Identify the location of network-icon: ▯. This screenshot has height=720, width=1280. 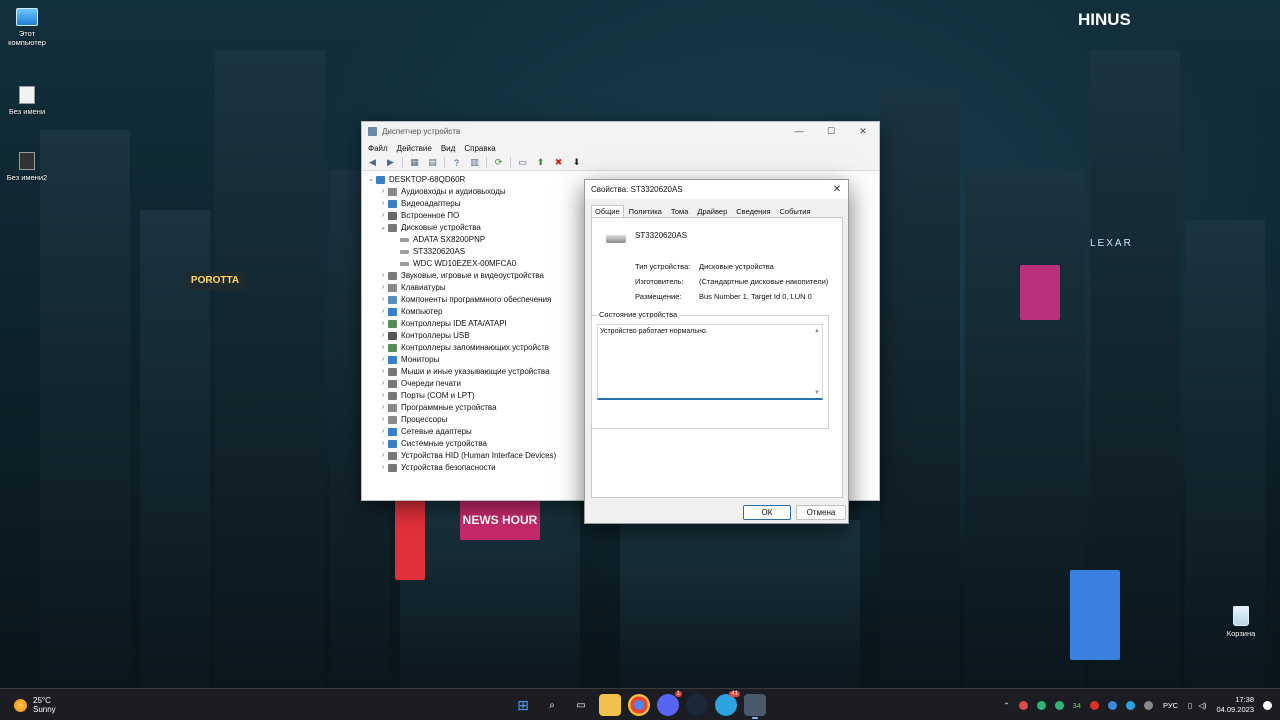
(1190, 705).